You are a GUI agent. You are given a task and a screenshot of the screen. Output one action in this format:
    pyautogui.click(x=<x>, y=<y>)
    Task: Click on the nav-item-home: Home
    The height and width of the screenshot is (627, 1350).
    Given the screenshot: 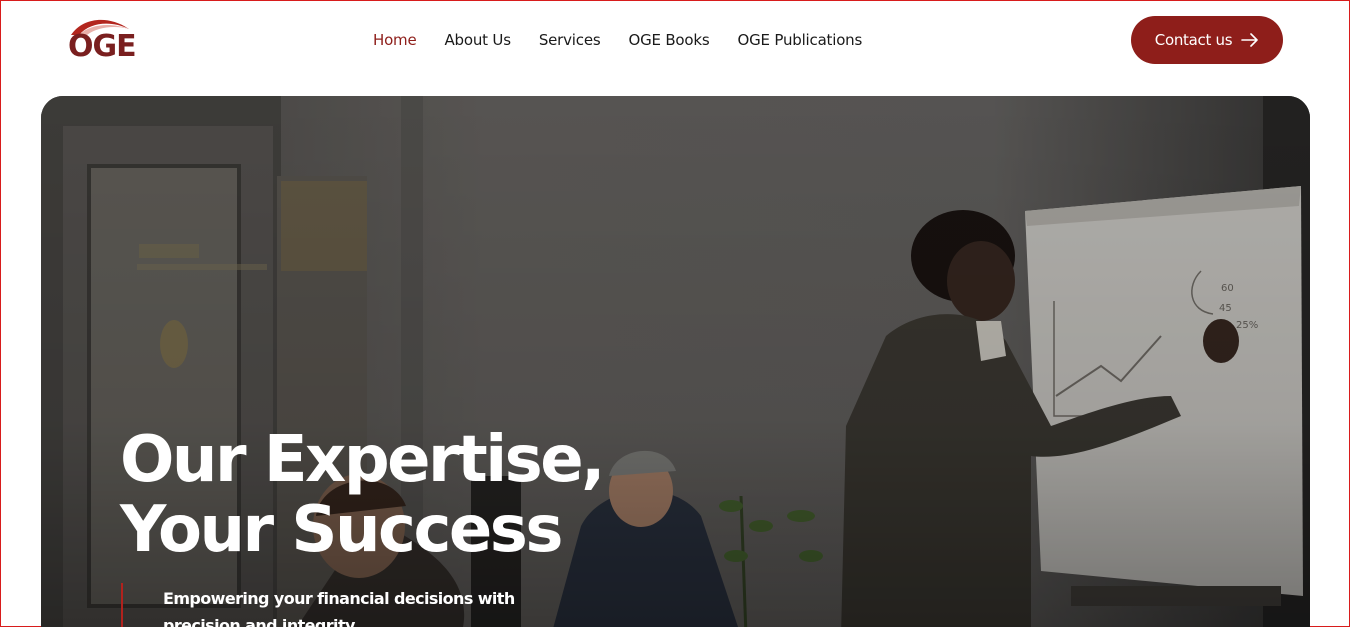 What is the action you would take?
    pyautogui.click(x=395, y=40)
    